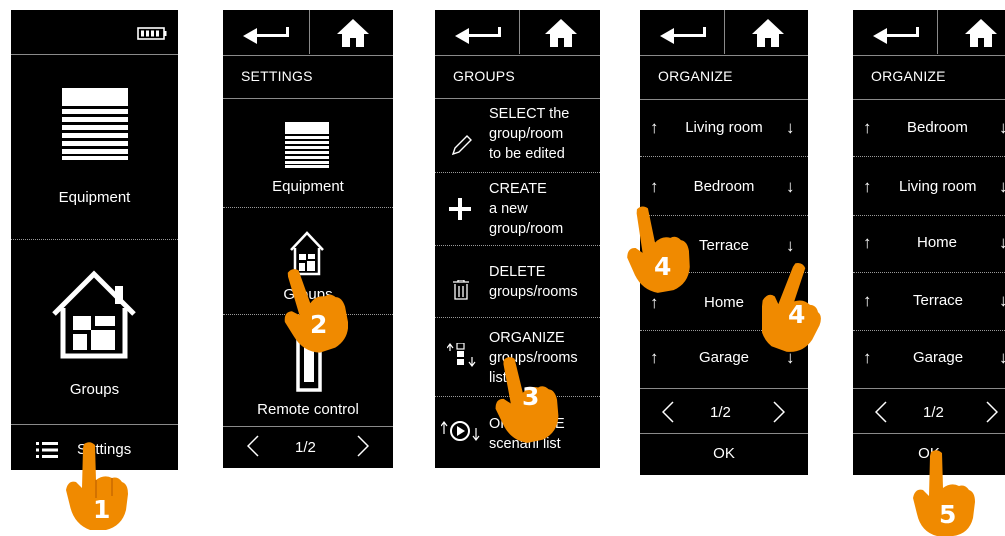 Image resolution: width=1005 pixels, height=536 pixels. What do you see at coordinates (937, 242) in the screenshot?
I see `row-label: Home` at bounding box center [937, 242].